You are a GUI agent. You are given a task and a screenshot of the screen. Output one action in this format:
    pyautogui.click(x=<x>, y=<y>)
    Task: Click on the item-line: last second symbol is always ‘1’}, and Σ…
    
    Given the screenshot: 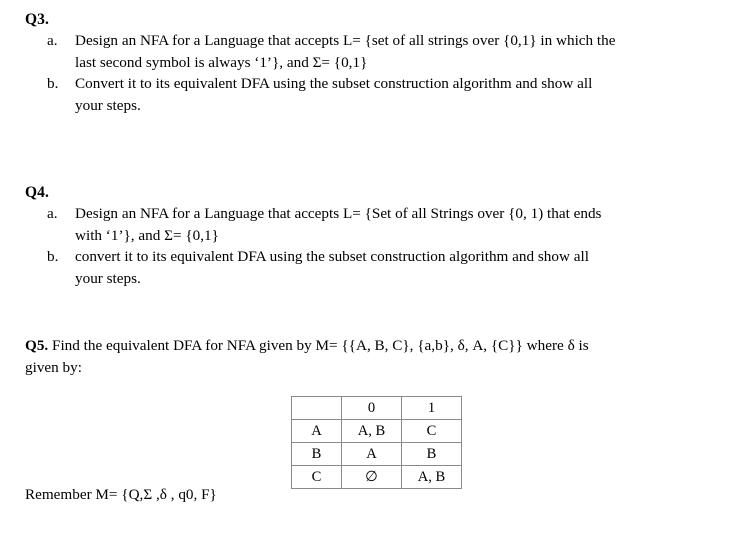 What is the action you would take?
    pyautogui.click(x=221, y=62)
    